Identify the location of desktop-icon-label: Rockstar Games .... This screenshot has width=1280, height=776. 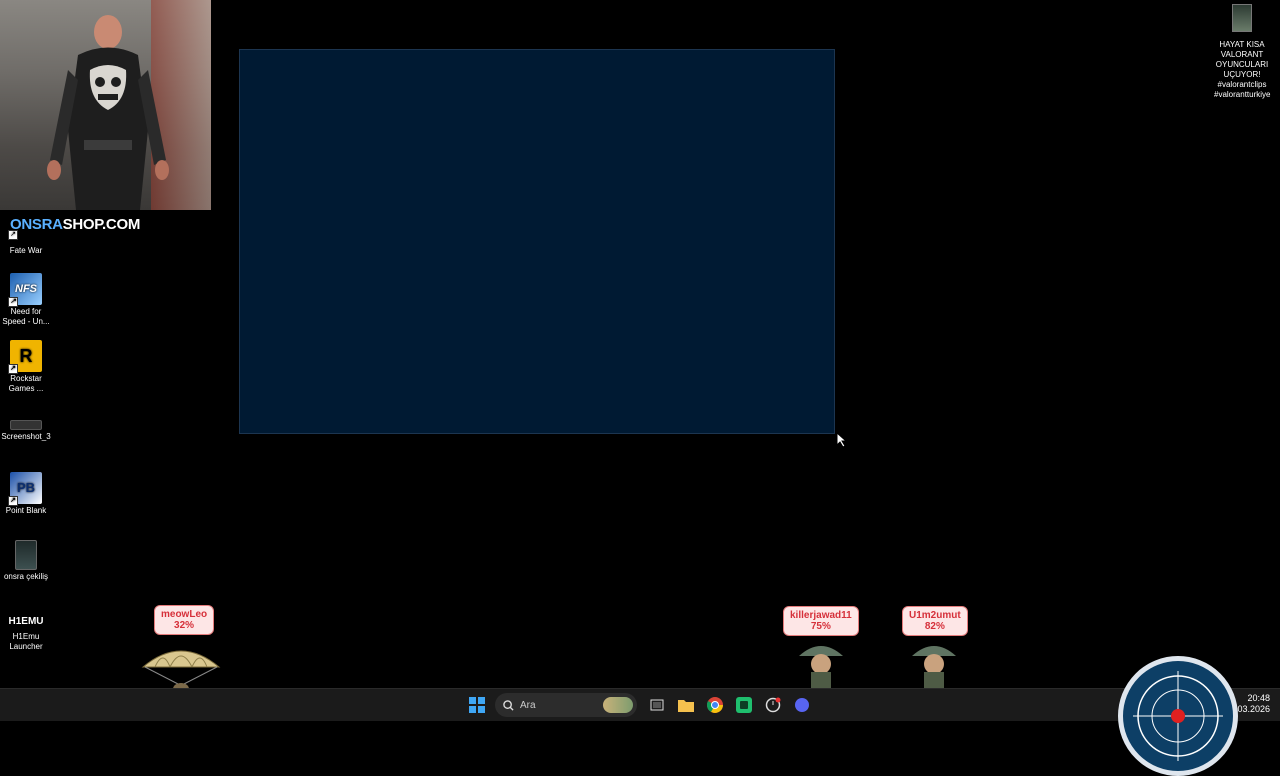
(26, 383).